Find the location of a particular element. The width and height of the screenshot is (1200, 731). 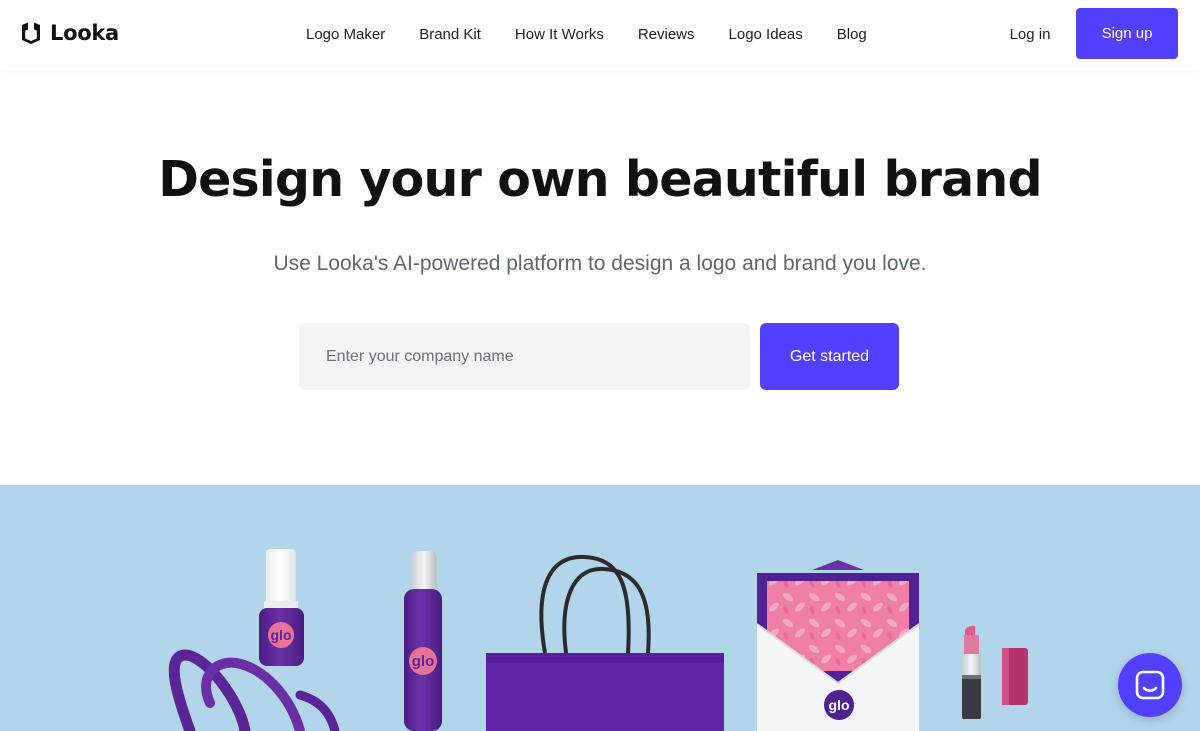

nav-item-blog: Blog is located at coordinates (852, 34).